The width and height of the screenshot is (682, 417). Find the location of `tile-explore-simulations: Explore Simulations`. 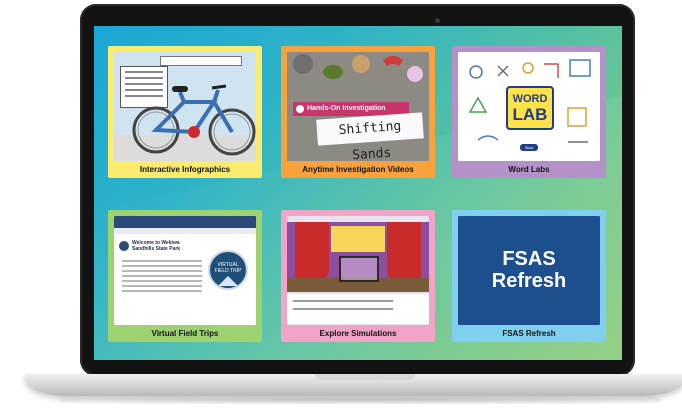

tile-explore-simulations: Explore Simulations is located at coordinates (358, 276).